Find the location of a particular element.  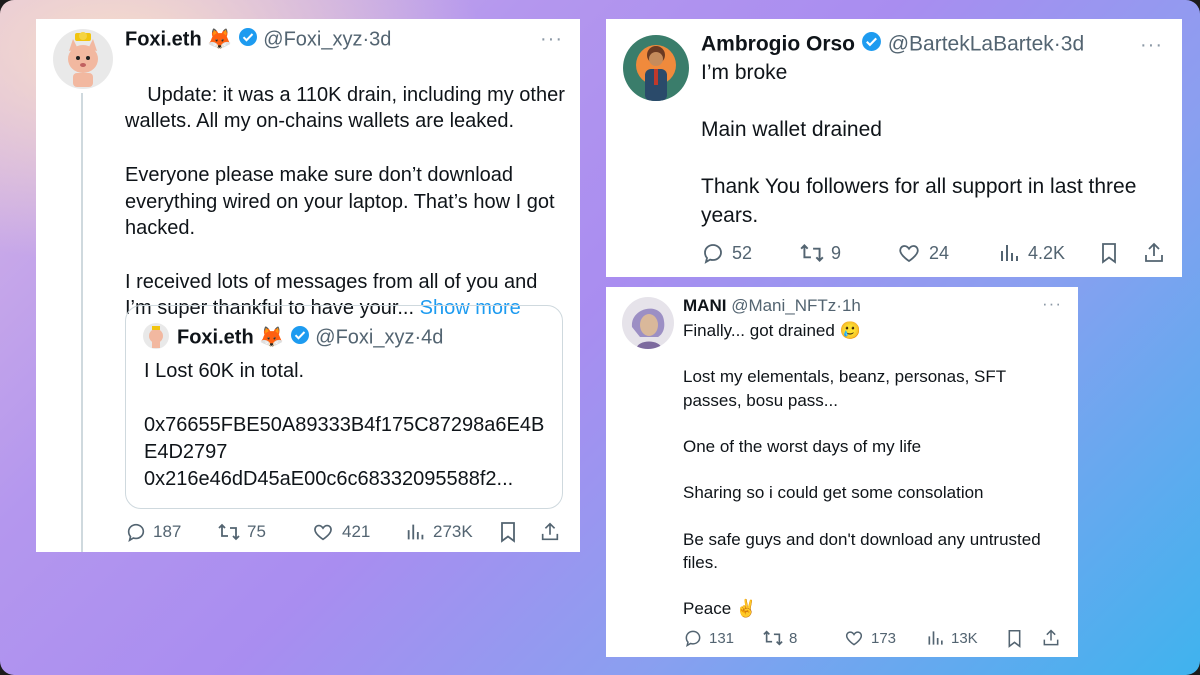

views-button: 273K is located at coordinates (439, 532).